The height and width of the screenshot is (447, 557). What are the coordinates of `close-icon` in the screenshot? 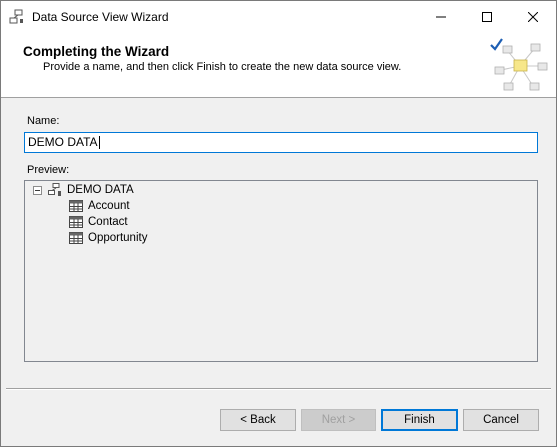 It's located at (533, 16).